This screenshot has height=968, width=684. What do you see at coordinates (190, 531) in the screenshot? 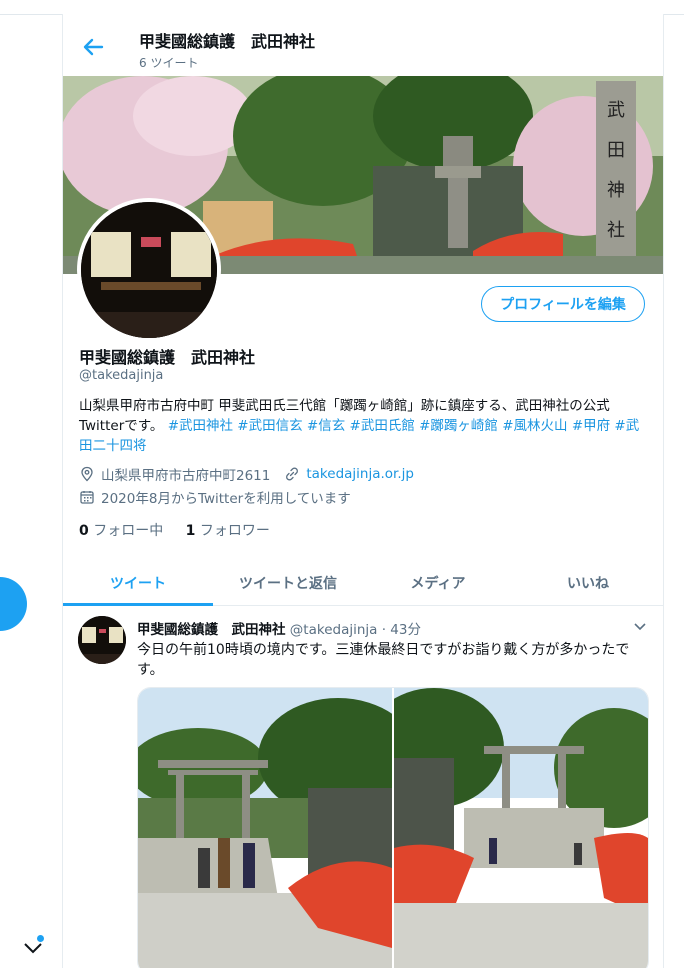
I see `followers-count: 1` at bounding box center [190, 531].